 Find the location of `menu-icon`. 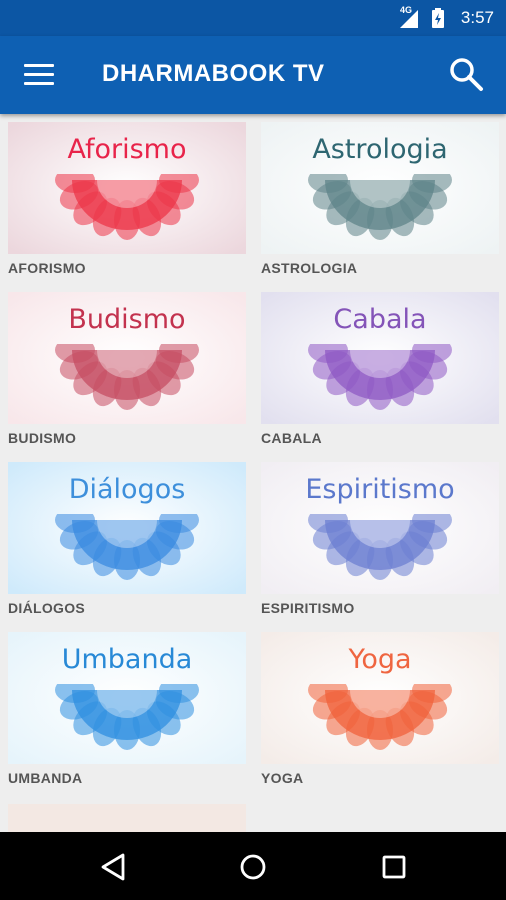

menu-icon is located at coordinates (39, 75).